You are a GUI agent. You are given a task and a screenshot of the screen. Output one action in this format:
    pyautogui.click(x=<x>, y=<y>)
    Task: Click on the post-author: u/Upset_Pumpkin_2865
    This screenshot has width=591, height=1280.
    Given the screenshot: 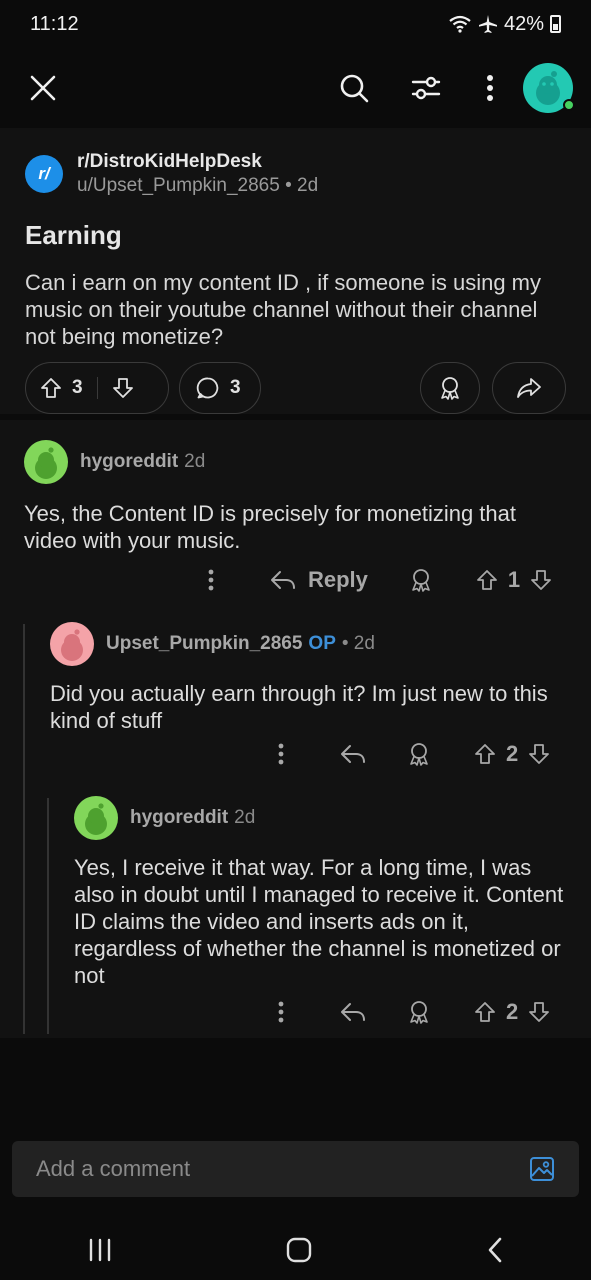 What is the action you would take?
    pyautogui.click(x=178, y=185)
    